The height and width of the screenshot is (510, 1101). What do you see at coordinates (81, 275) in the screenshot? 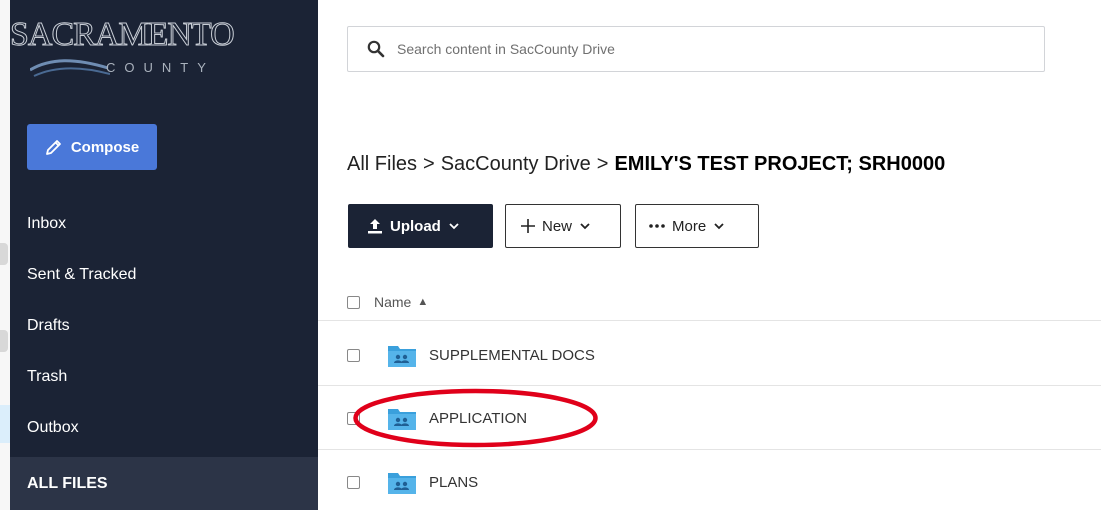
I see `sidebar-item-sent-tracked: Sent & Tracked` at bounding box center [81, 275].